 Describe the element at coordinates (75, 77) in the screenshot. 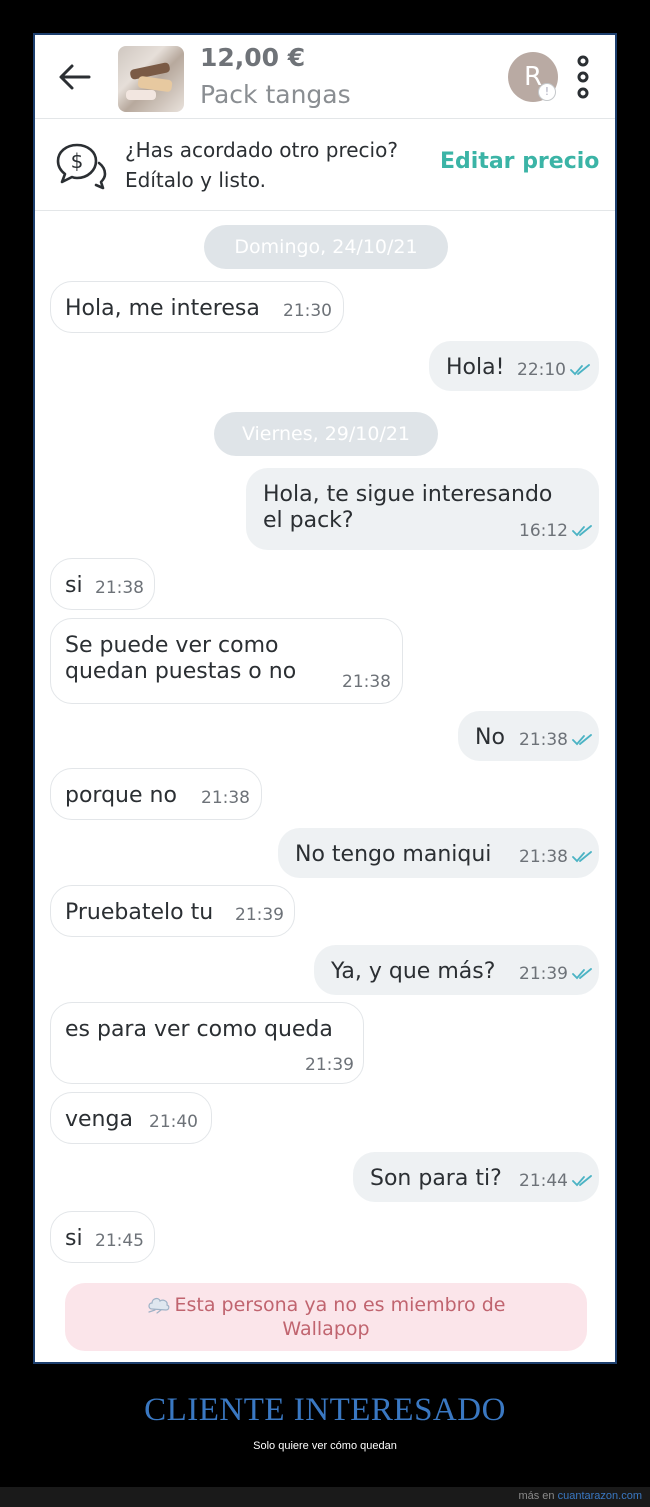

I see `back-arrow-icon` at that location.